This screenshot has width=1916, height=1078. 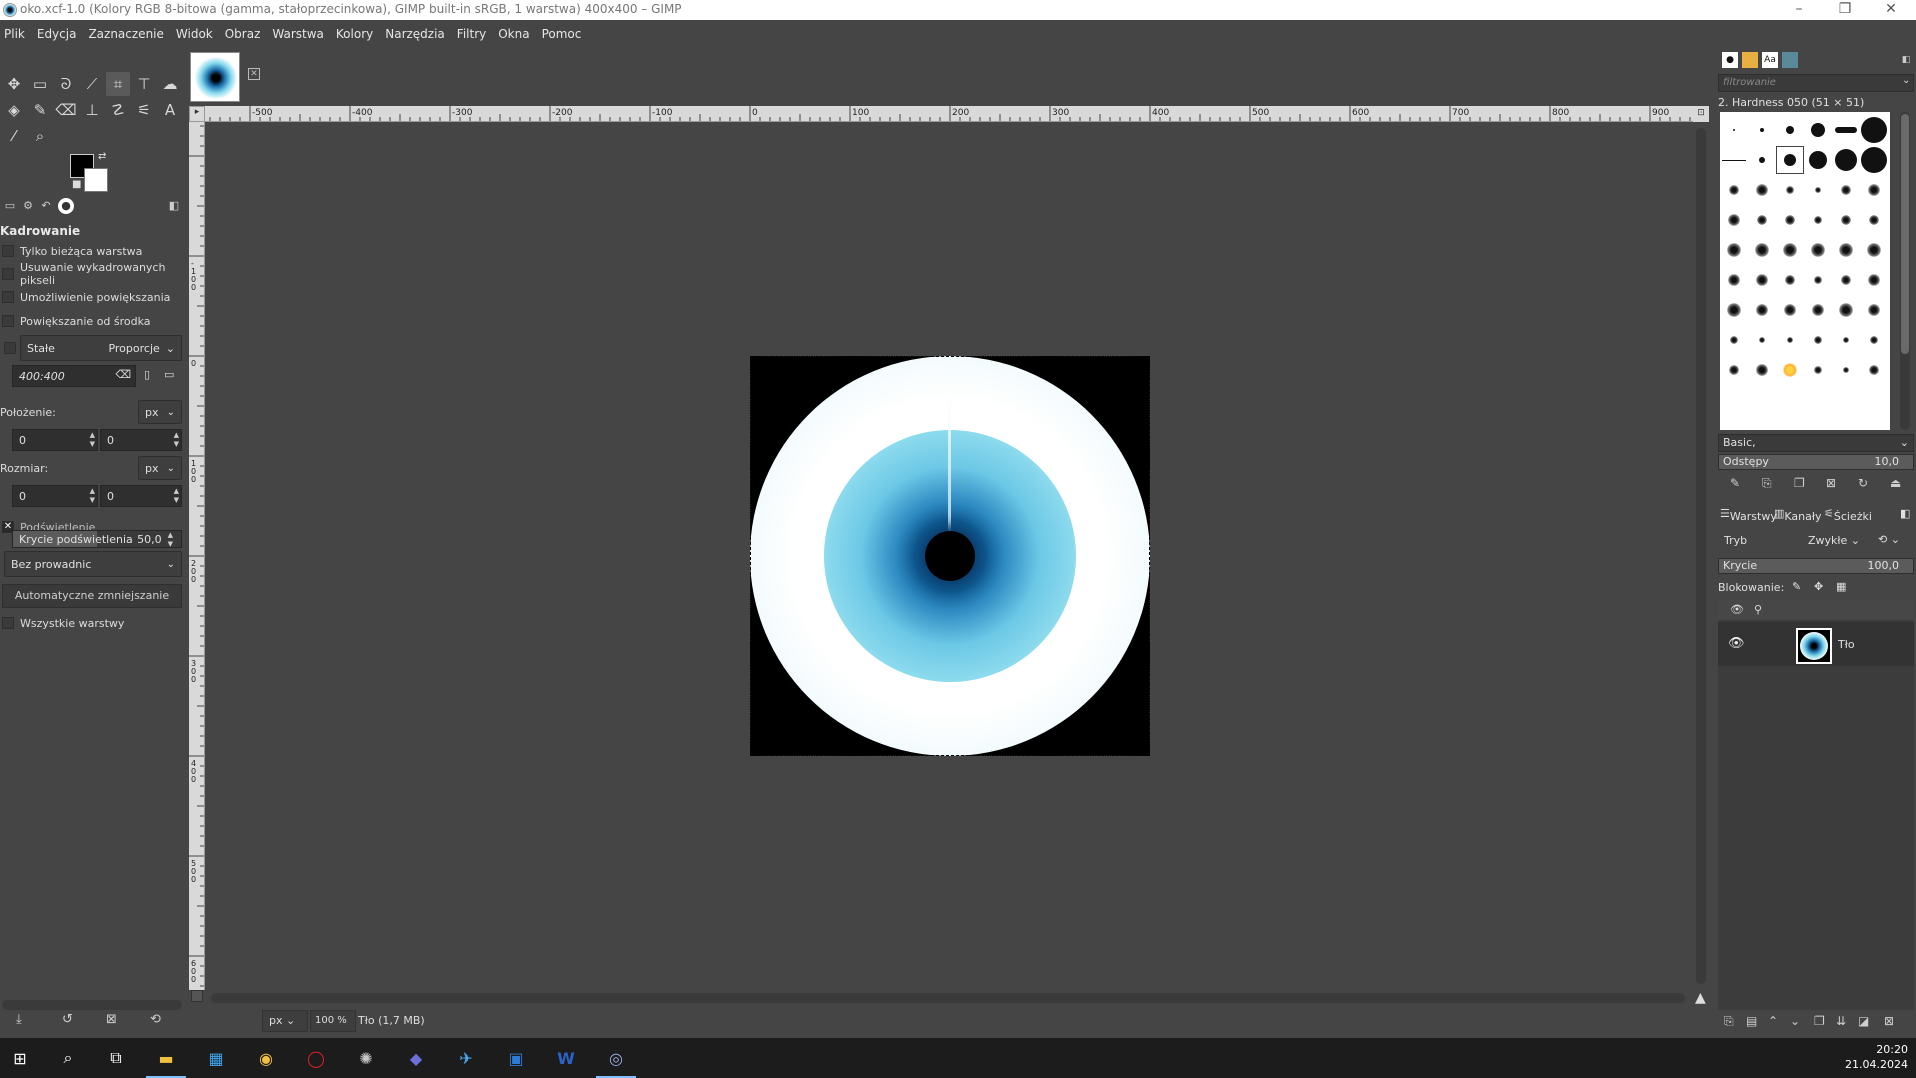 I want to click on auto-shrink-button: Automatyczne zmniejszanie, so click(x=92, y=596).